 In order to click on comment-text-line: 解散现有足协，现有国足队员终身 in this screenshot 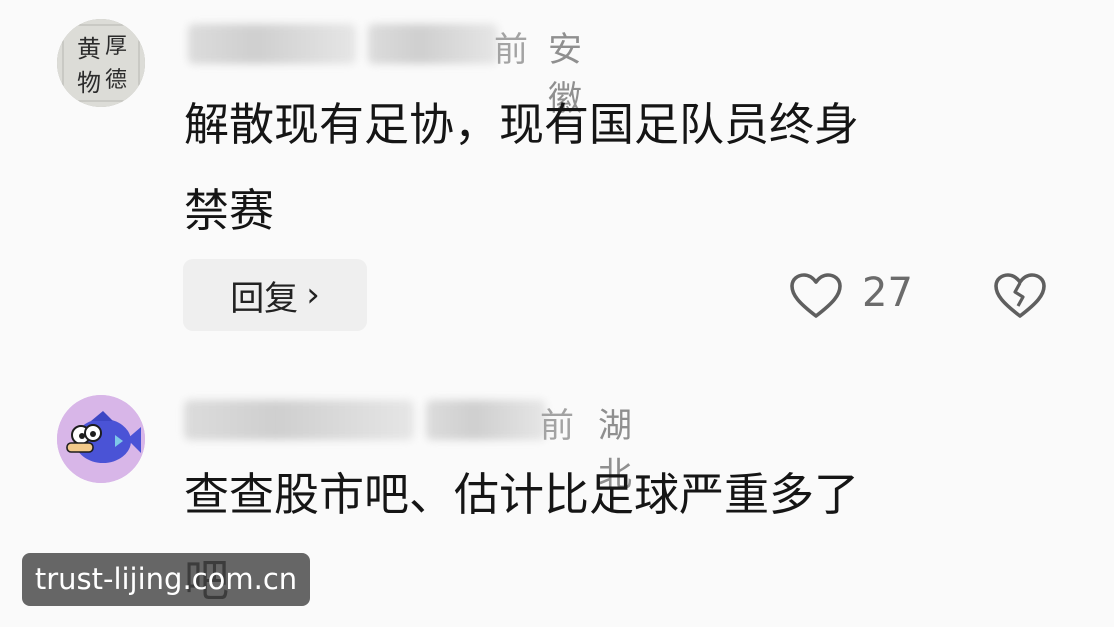, I will do `click(522, 124)`.